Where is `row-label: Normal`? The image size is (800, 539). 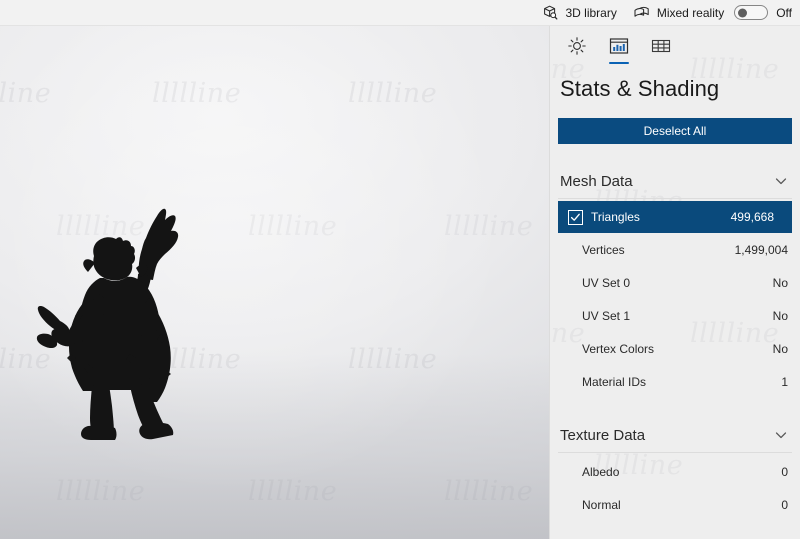
row-label: Normal is located at coordinates (601, 504).